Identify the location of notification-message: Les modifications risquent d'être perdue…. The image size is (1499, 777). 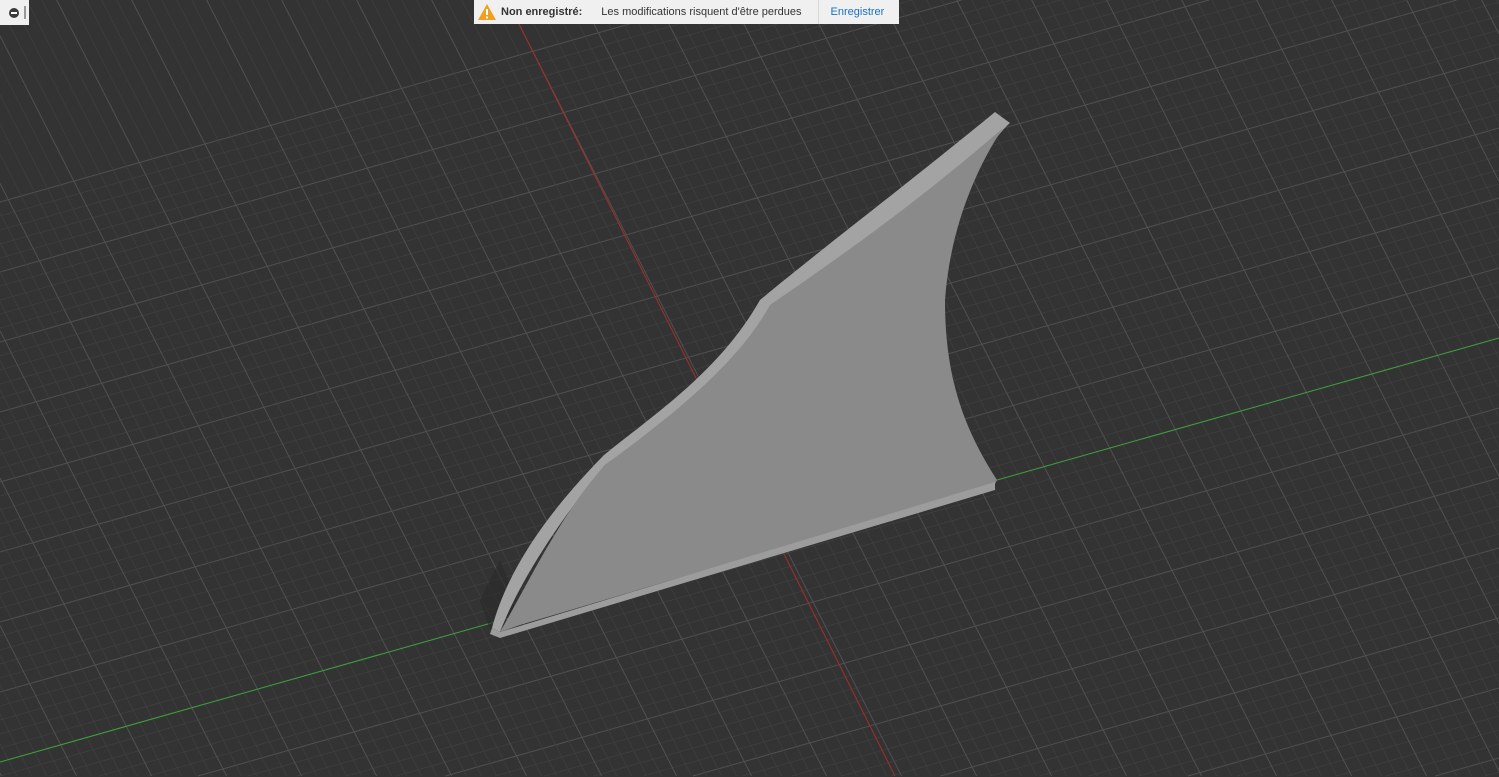
(701, 12).